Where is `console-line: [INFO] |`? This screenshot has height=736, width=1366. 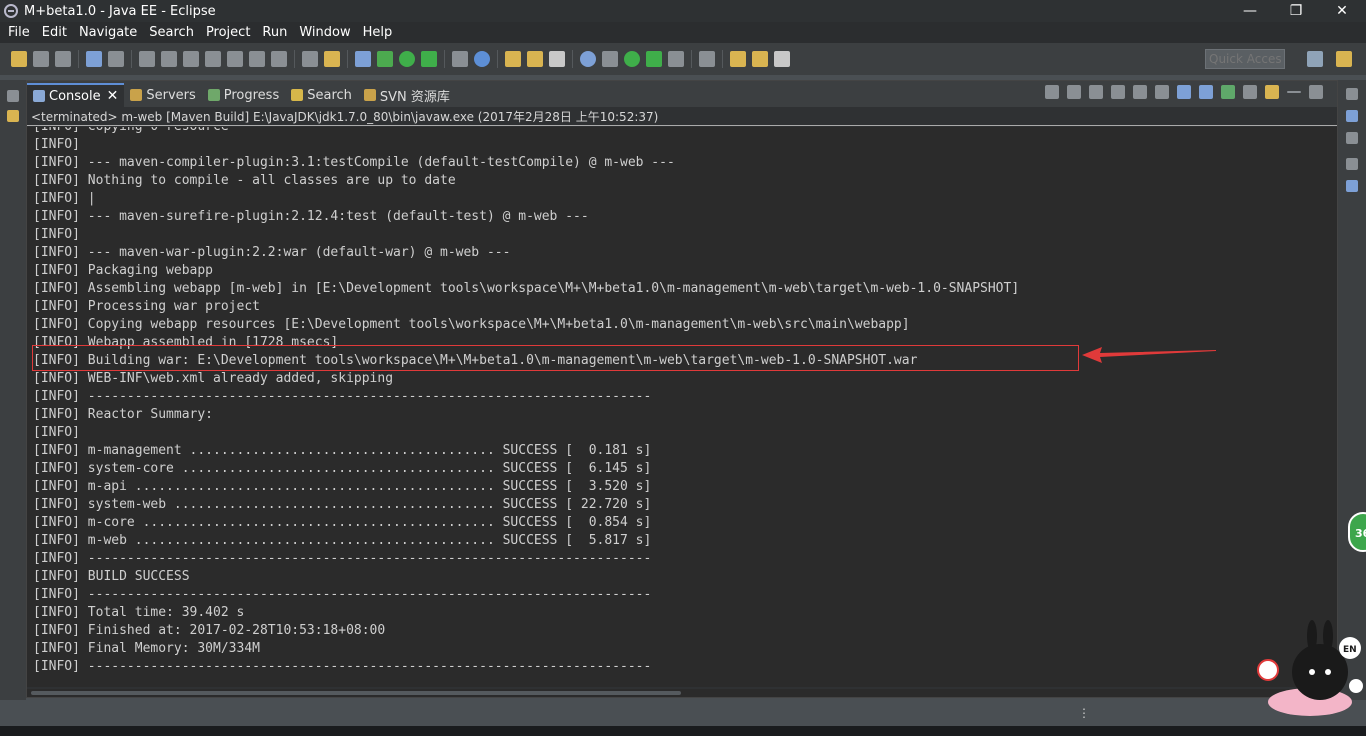 console-line: [INFO] | is located at coordinates (64, 198).